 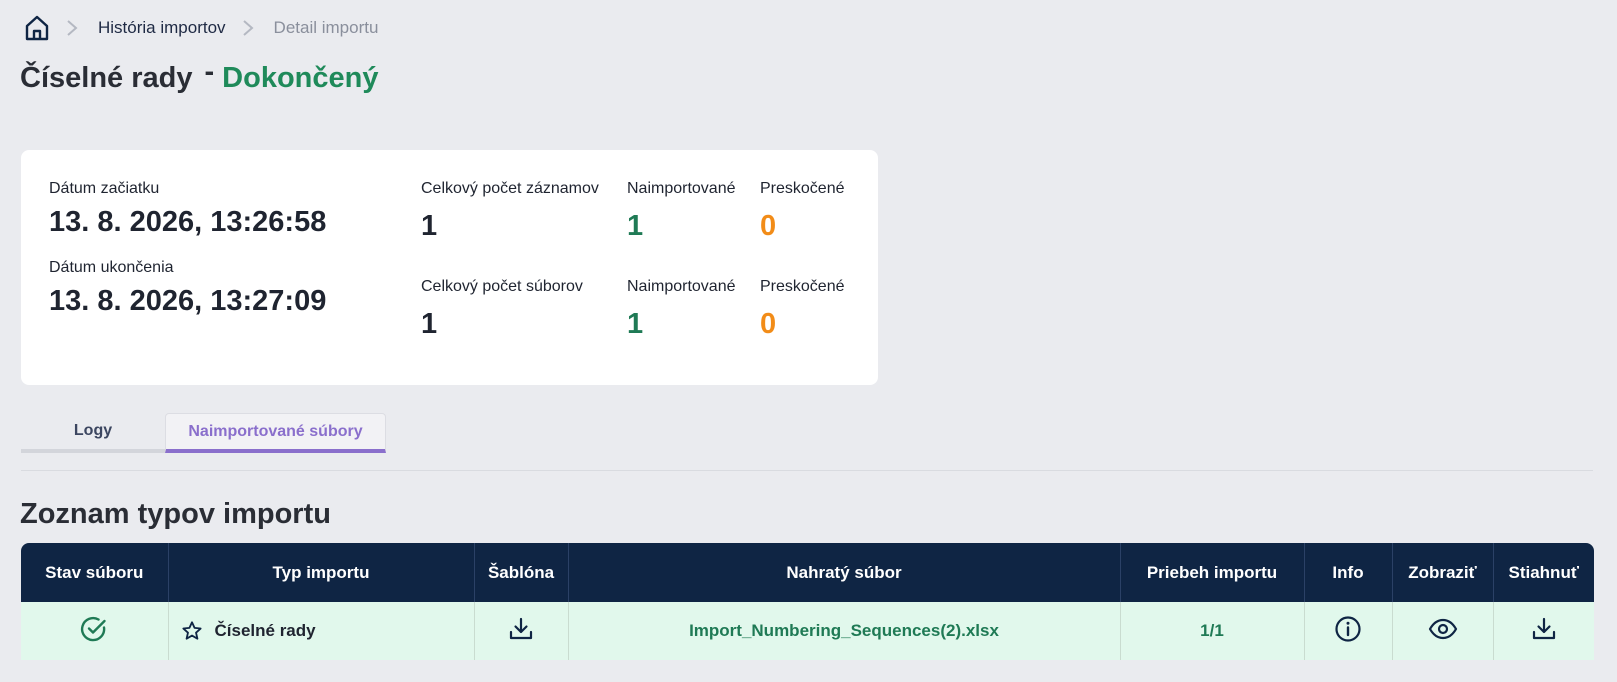 What do you see at coordinates (681, 286) in the screenshot?
I see `files-imported-label: Naimportované` at bounding box center [681, 286].